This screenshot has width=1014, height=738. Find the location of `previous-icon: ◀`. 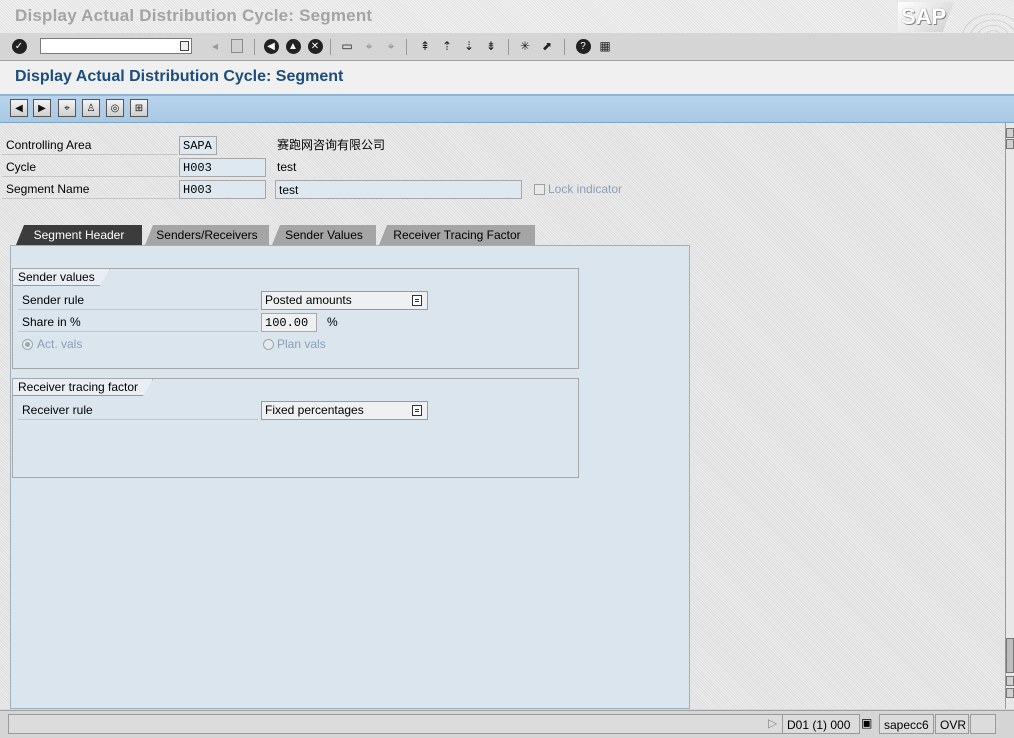

previous-icon: ◀ is located at coordinates (19, 108).